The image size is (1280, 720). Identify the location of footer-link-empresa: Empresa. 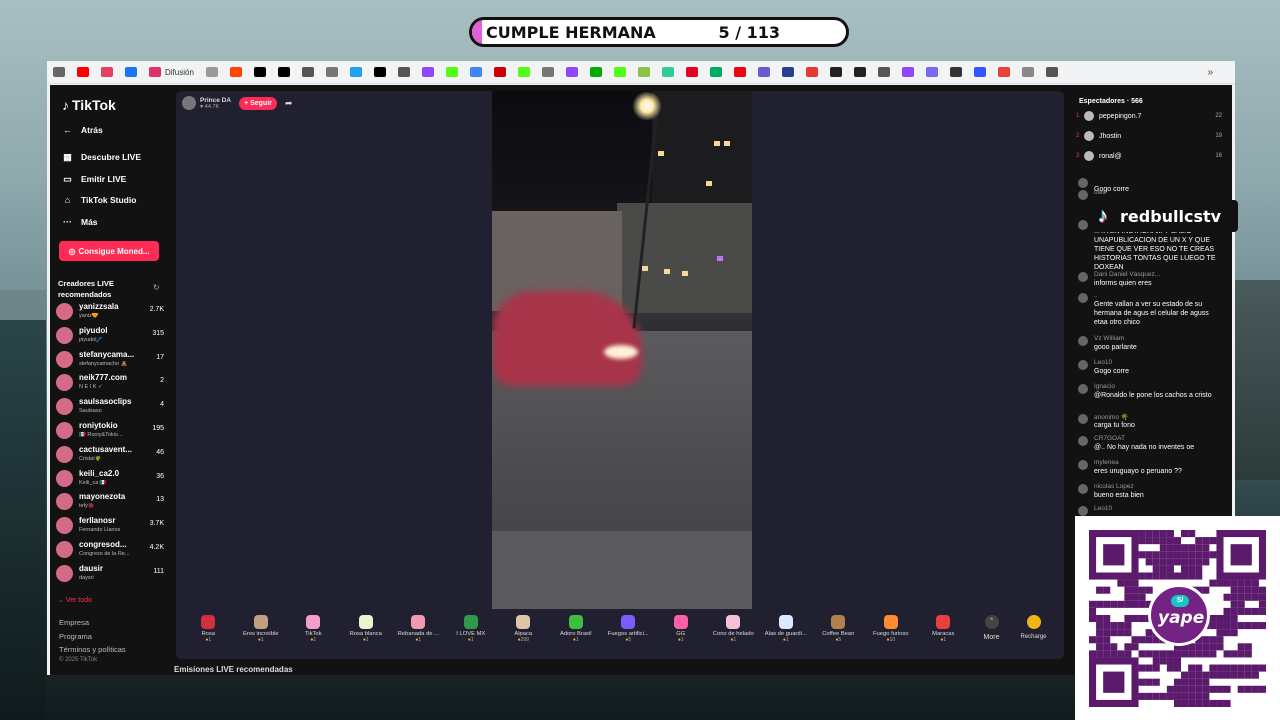
(74, 622).